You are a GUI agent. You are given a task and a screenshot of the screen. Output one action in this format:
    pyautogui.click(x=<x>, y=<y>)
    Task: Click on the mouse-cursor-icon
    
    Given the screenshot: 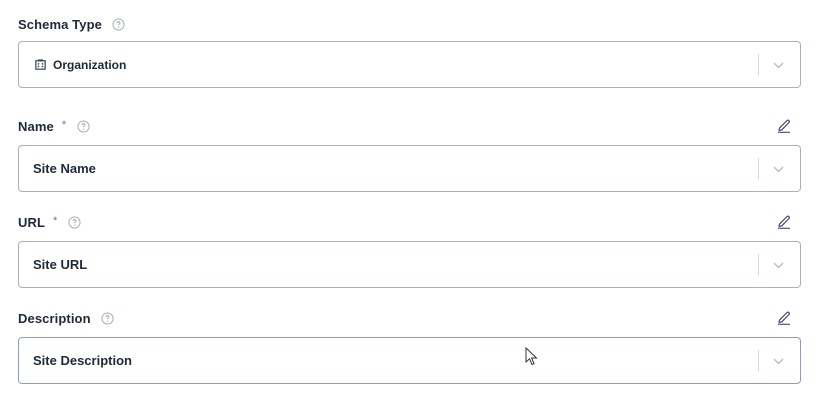 What is the action you would take?
    pyautogui.click(x=532, y=356)
    